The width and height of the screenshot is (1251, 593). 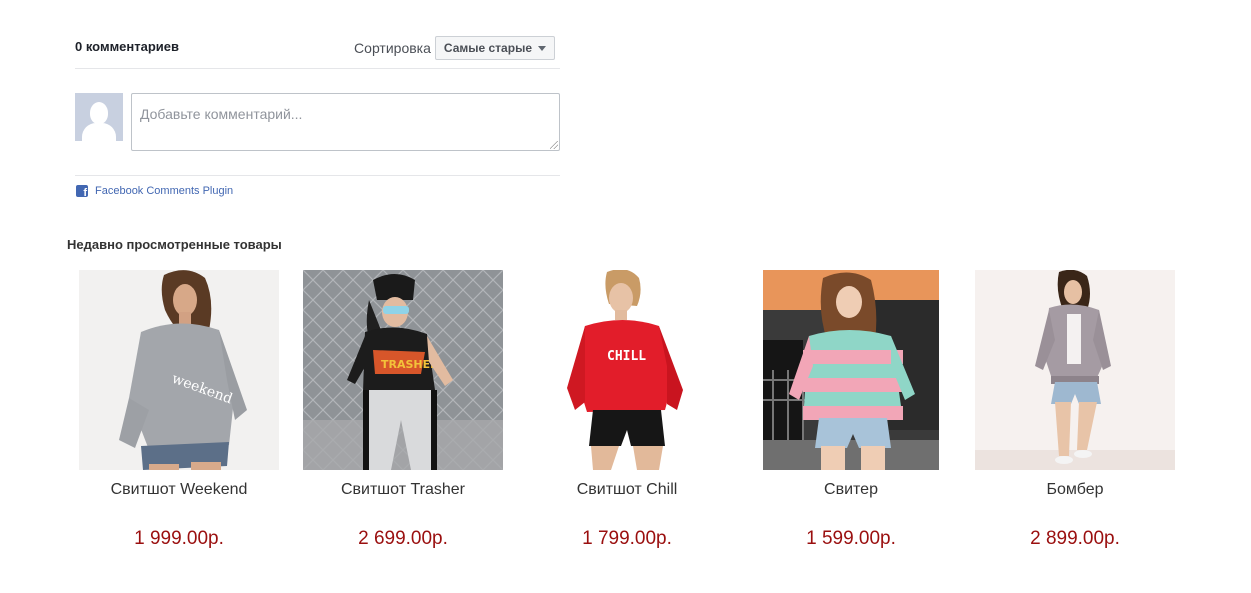 What do you see at coordinates (627, 538) in the screenshot?
I see `product-price: 1 799.00р.` at bounding box center [627, 538].